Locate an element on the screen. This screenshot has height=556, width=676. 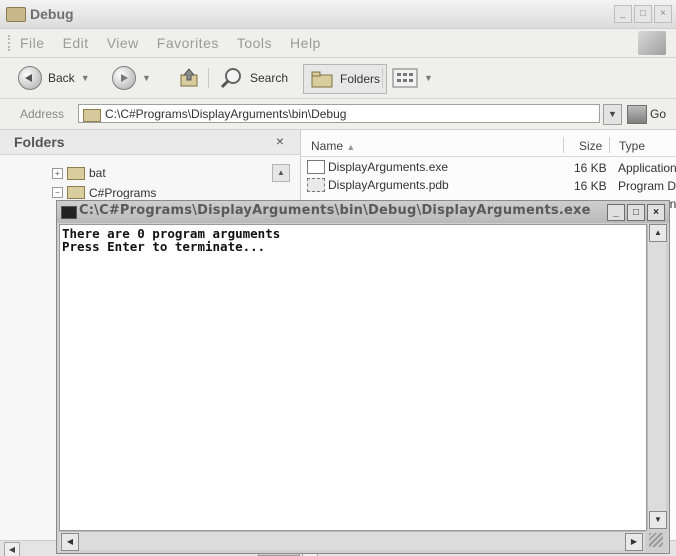
file-list-header: Name ▲ Size Type is located at coordinates (488, 146).